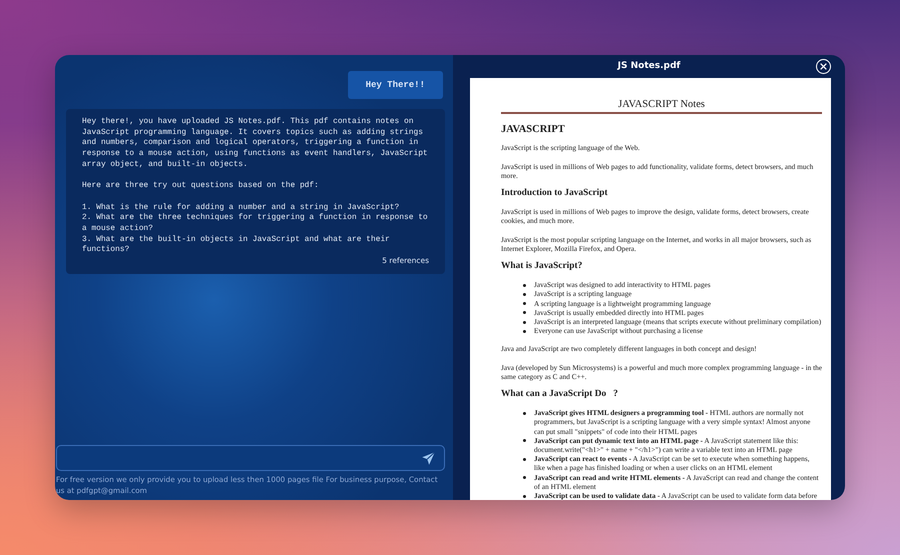 The width and height of the screenshot is (900, 555). What do you see at coordinates (395, 85) in the screenshot?
I see `user-message: Hey There!!` at bounding box center [395, 85].